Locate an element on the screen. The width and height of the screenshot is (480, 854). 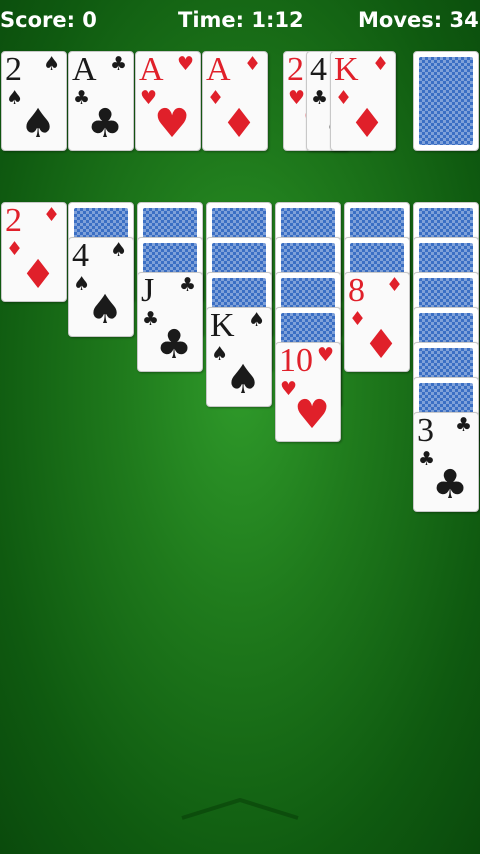
card-rank: J is located at coordinates (148, 290).